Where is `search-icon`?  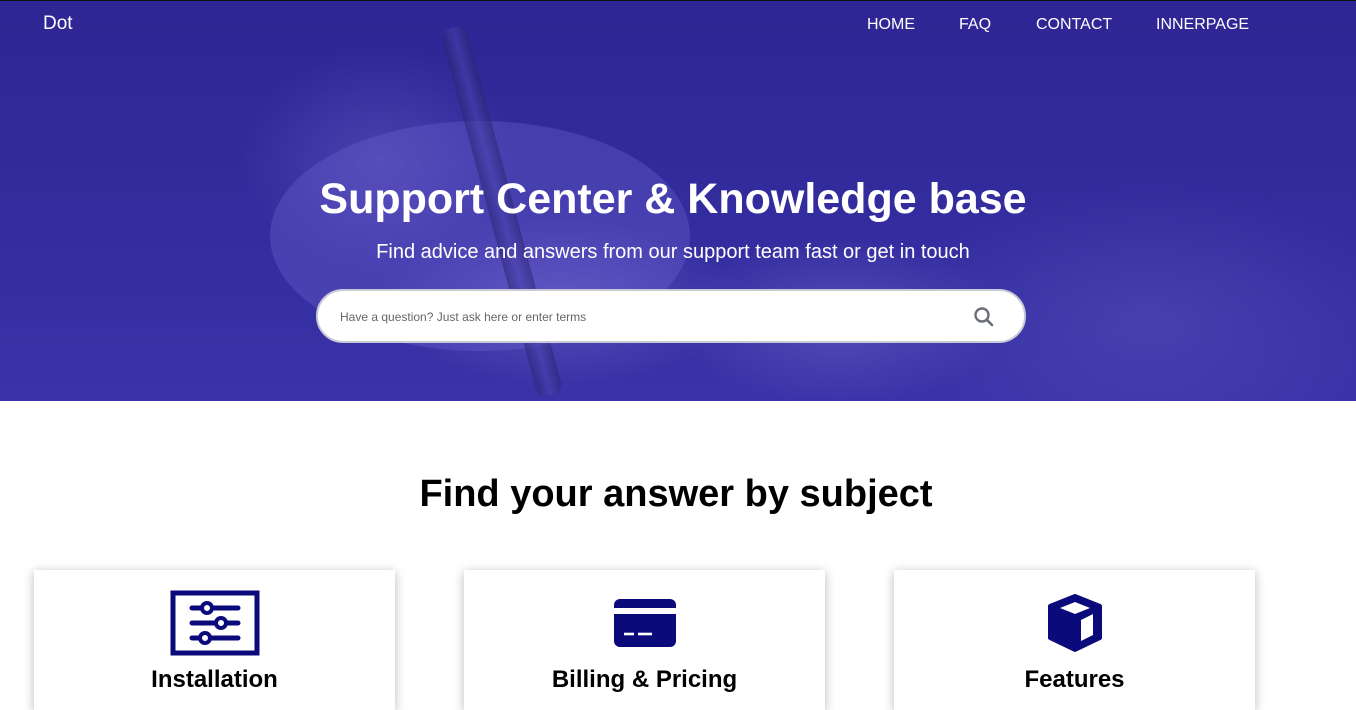
search-icon is located at coordinates (984, 317).